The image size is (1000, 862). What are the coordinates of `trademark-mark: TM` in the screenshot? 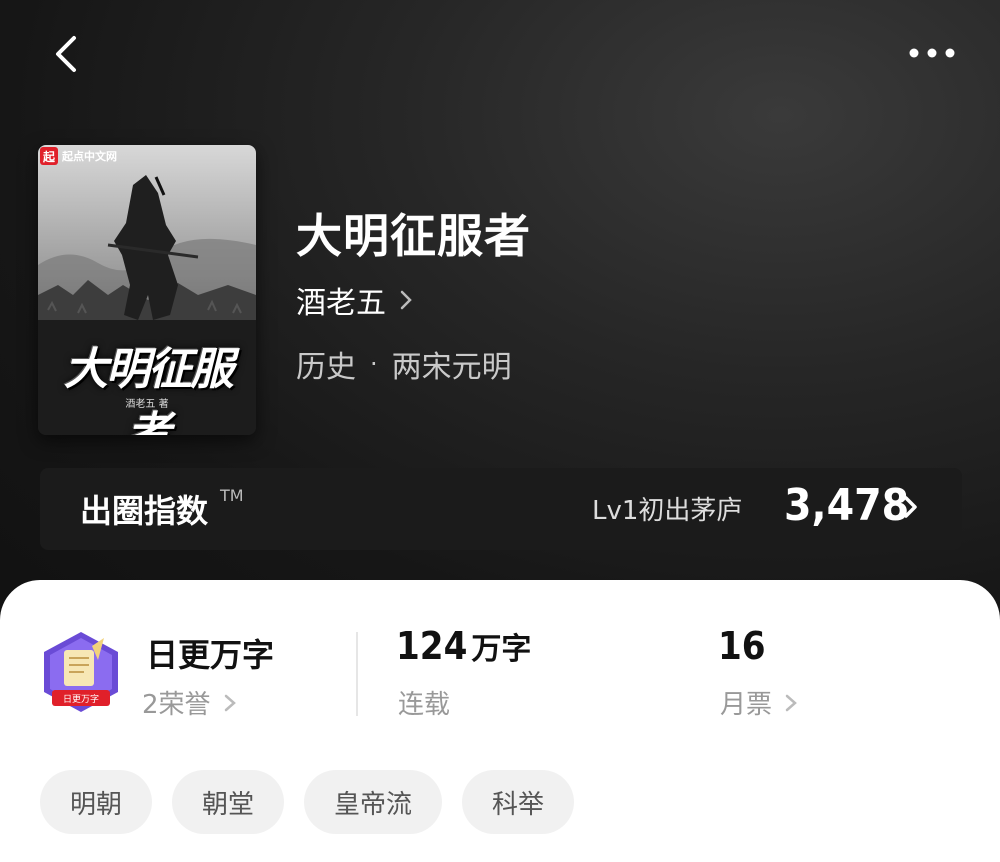 It's located at (232, 495).